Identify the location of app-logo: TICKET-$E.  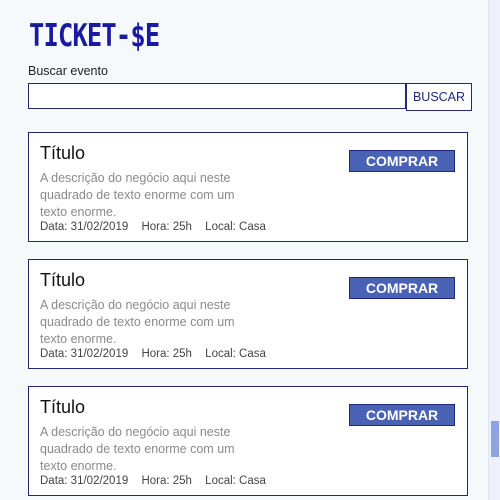
(94, 36).